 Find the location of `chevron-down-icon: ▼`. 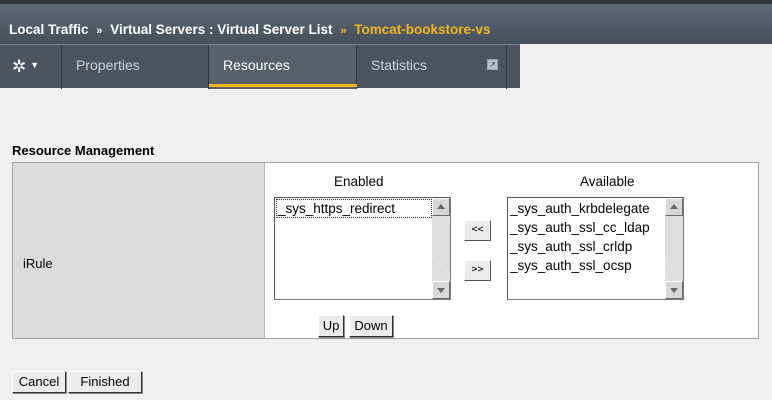

chevron-down-icon: ▼ is located at coordinates (35, 65).